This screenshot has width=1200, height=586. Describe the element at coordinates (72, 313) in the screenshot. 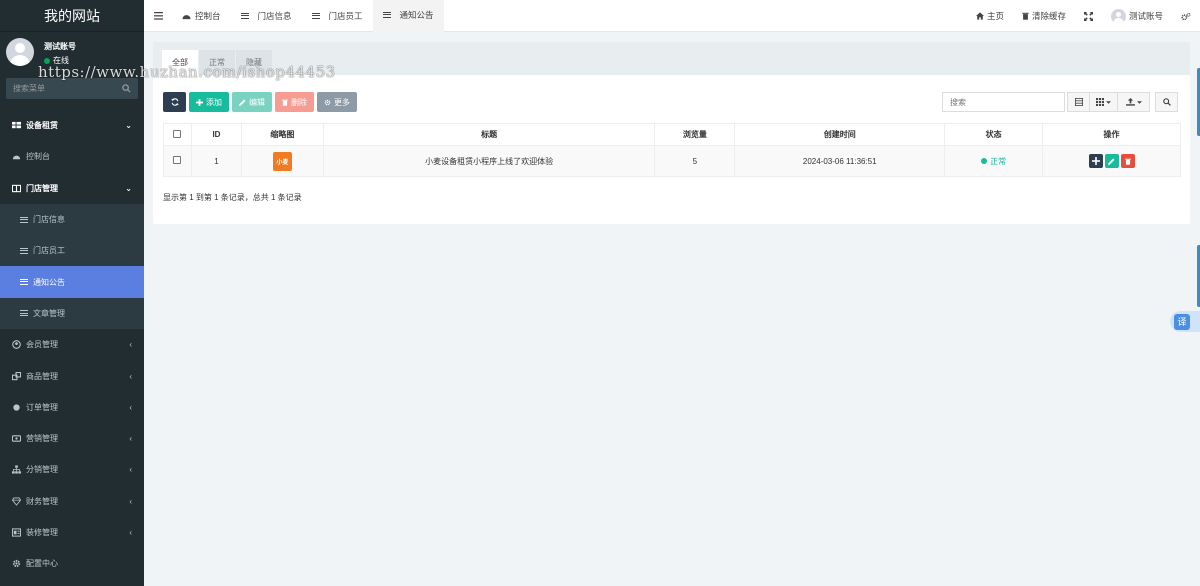

I see `sidebar-item-articles: 文章管理` at that location.